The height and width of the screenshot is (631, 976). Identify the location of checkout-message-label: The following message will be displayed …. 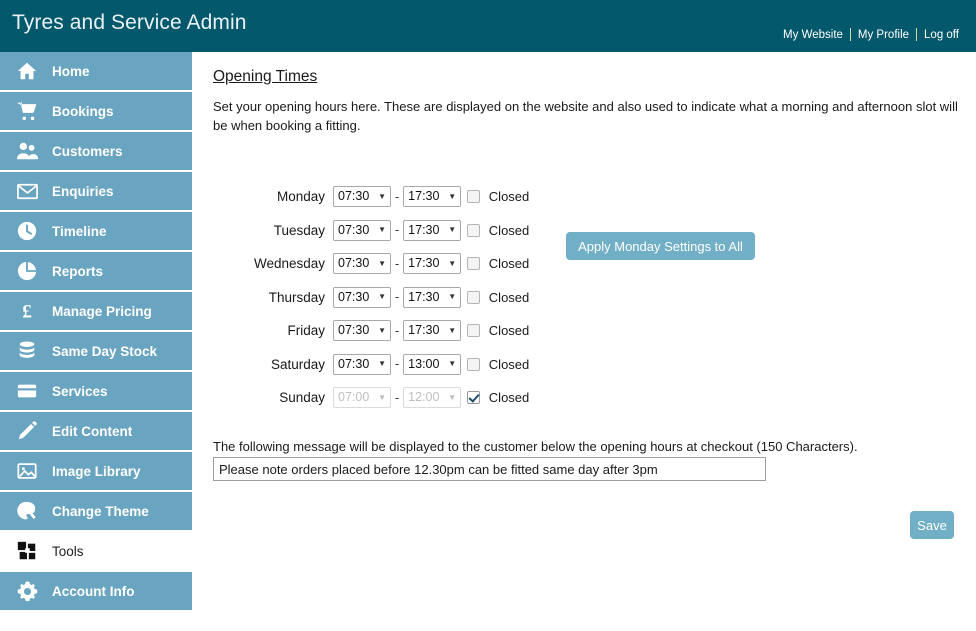
(535, 446).